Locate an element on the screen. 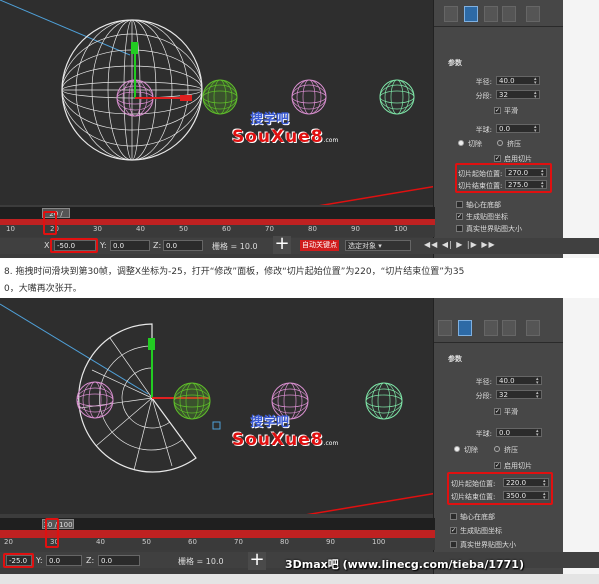 The height and width of the screenshot is (584, 599). base-to-pivot-label: 轴心在底部 is located at coordinates (477, 517).